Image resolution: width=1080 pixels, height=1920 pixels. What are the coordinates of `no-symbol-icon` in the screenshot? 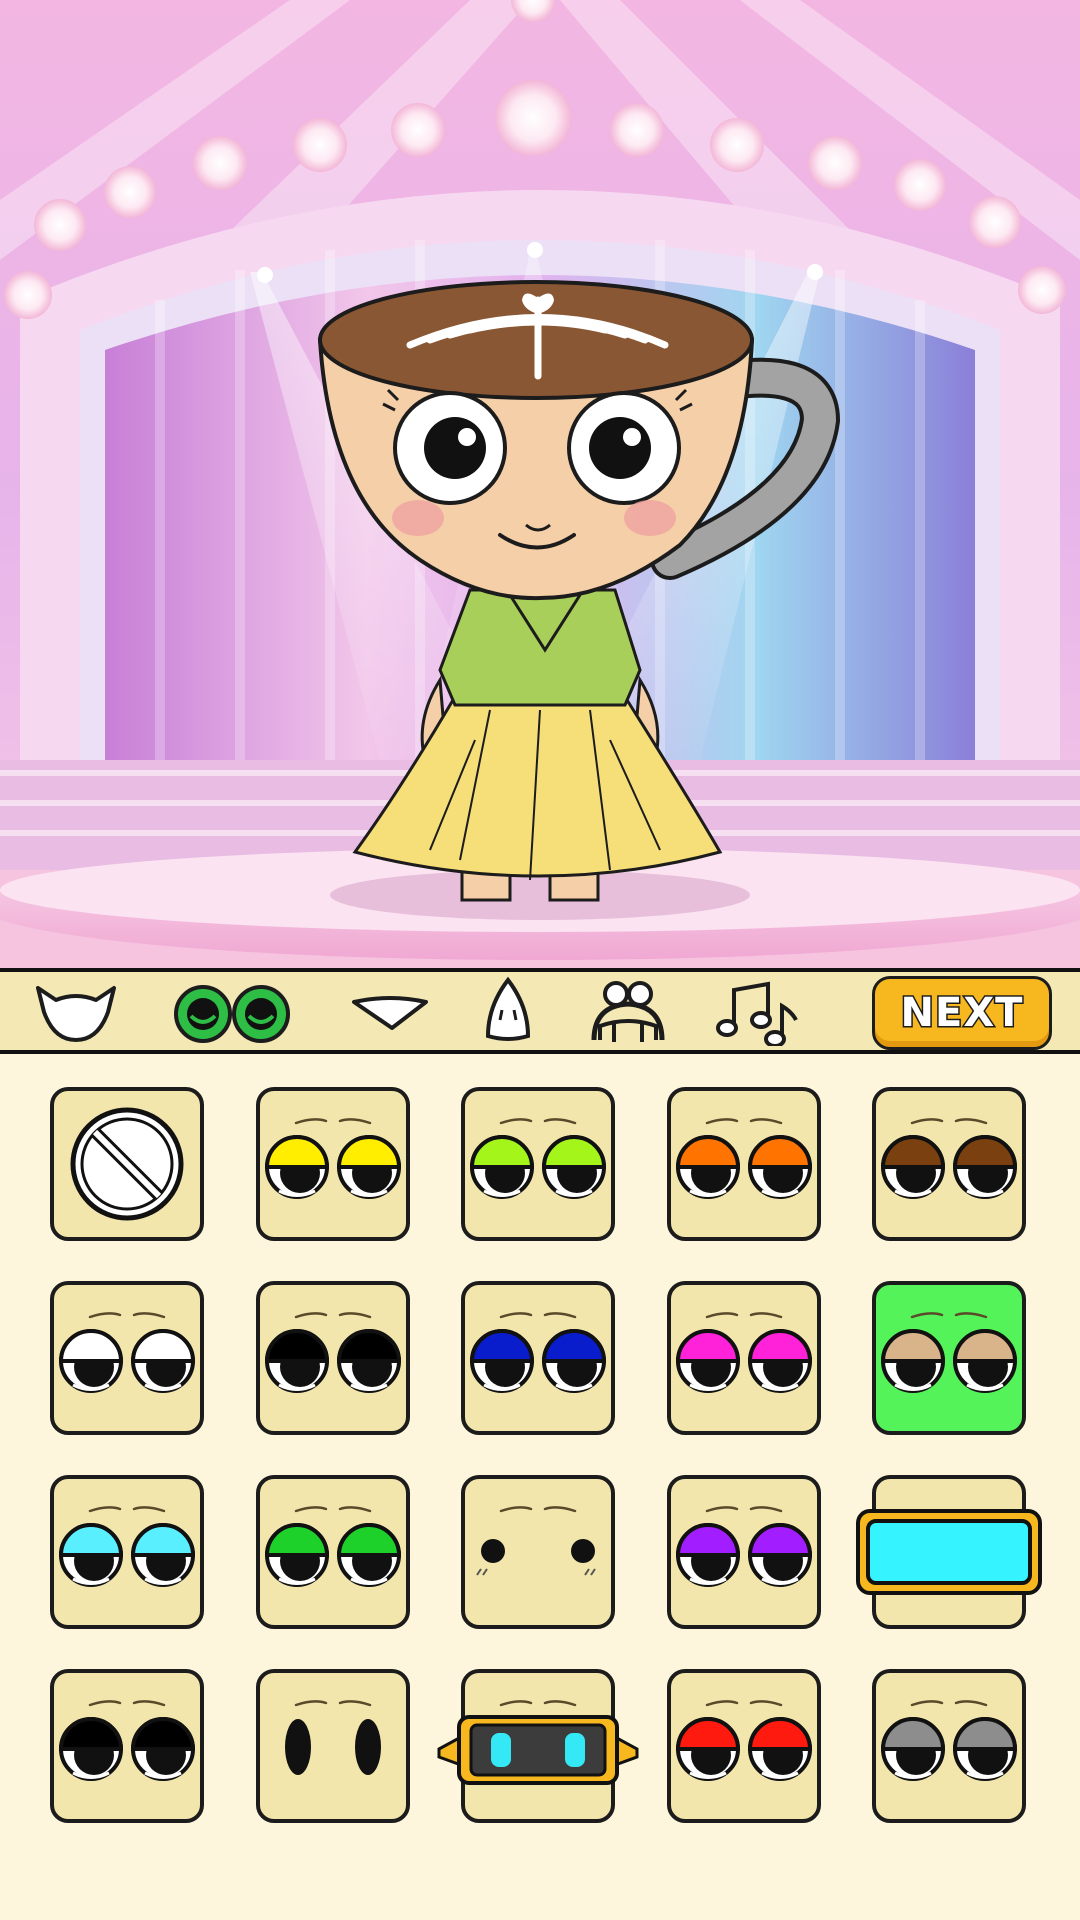 It's located at (127, 1164).